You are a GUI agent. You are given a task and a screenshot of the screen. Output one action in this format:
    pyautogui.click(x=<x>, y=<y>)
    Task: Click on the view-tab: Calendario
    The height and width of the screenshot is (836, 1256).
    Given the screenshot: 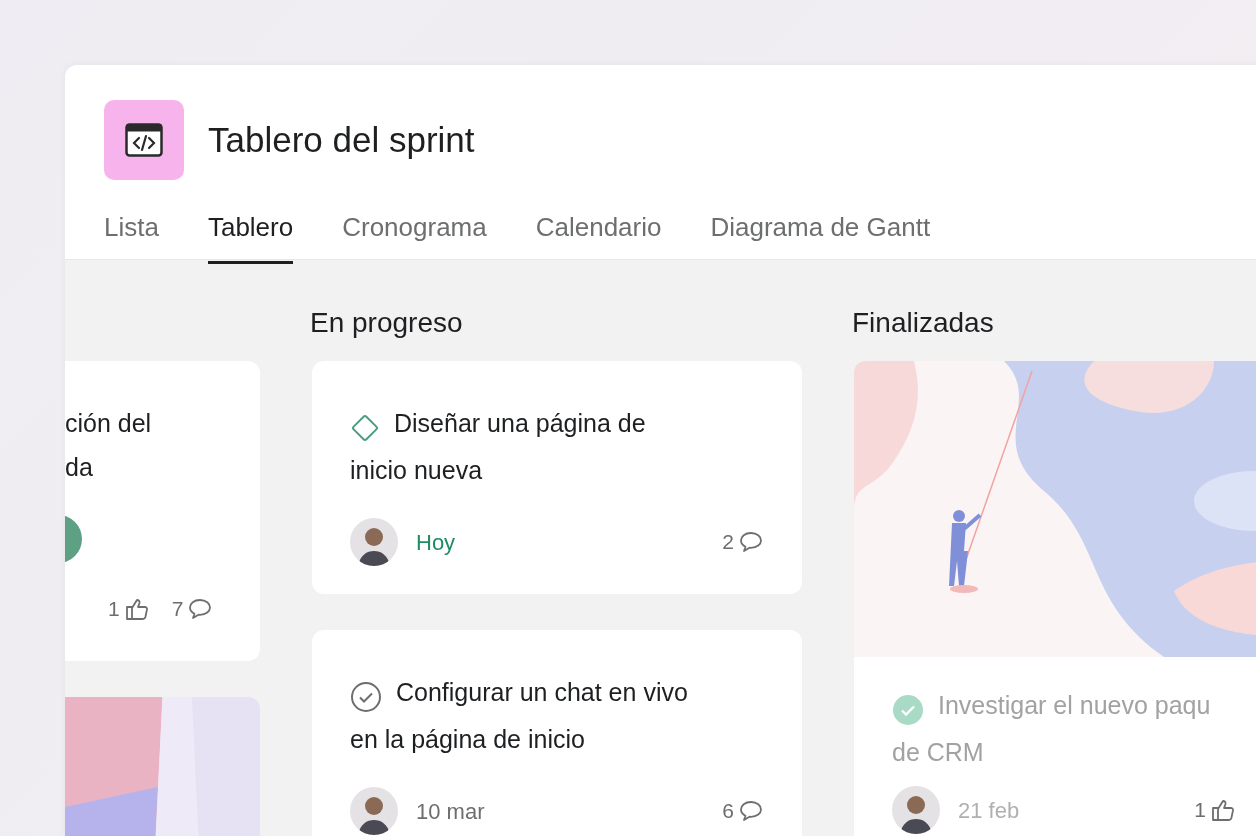 What is the action you would take?
    pyautogui.click(x=598, y=236)
    